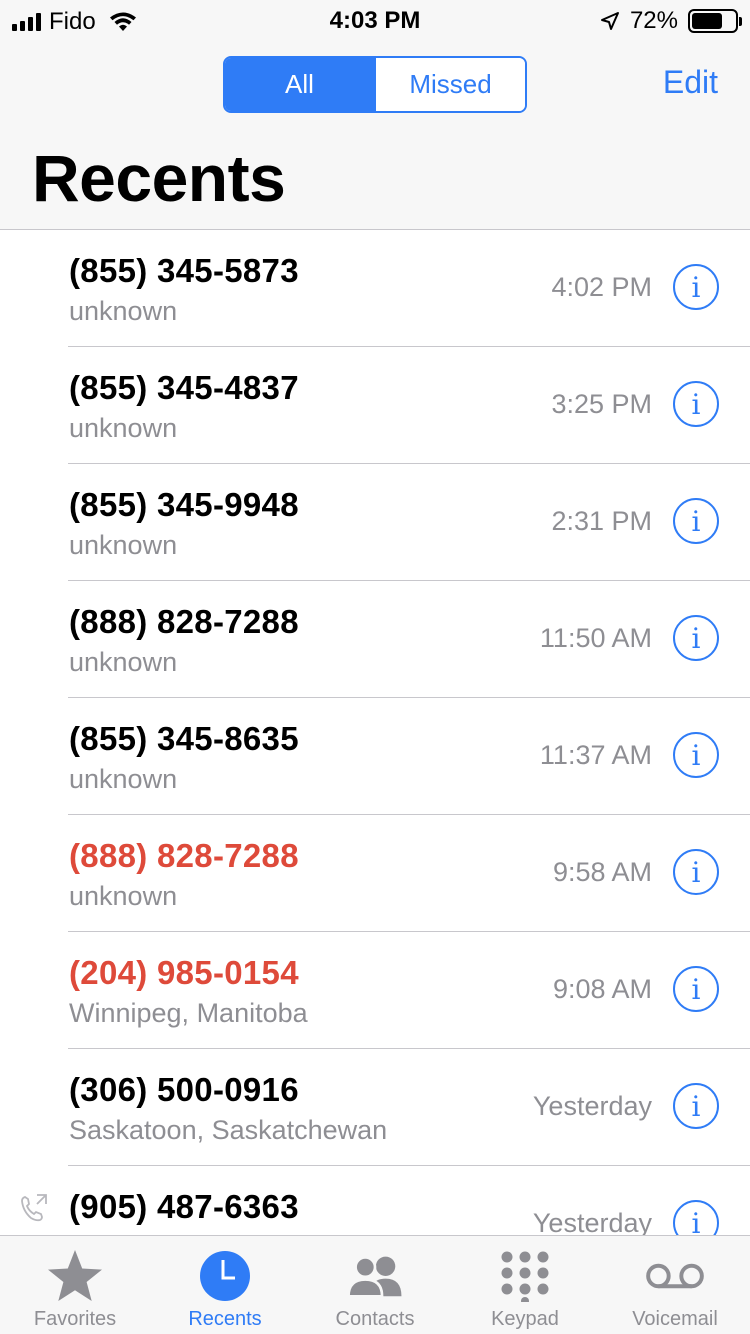 The width and height of the screenshot is (750, 1334). I want to click on tab-label-keypad: Keypad, so click(525, 1319).